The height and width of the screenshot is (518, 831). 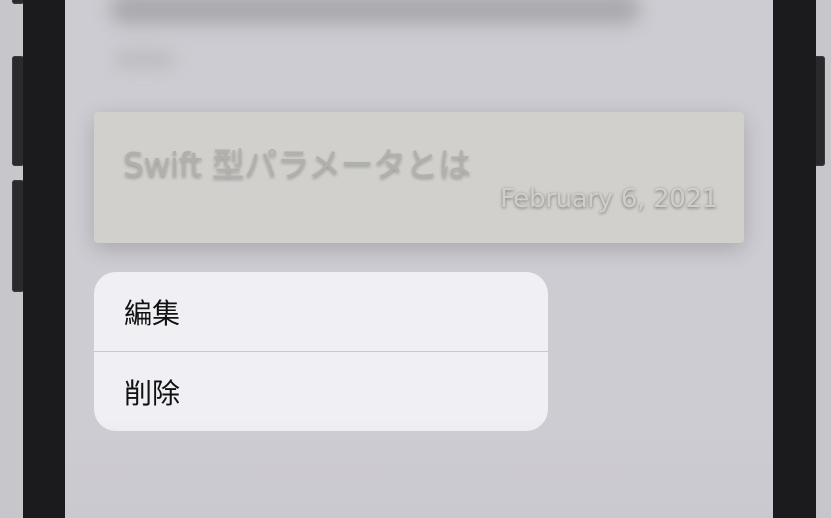 I want to click on blurred-background-element, so click(x=145, y=59).